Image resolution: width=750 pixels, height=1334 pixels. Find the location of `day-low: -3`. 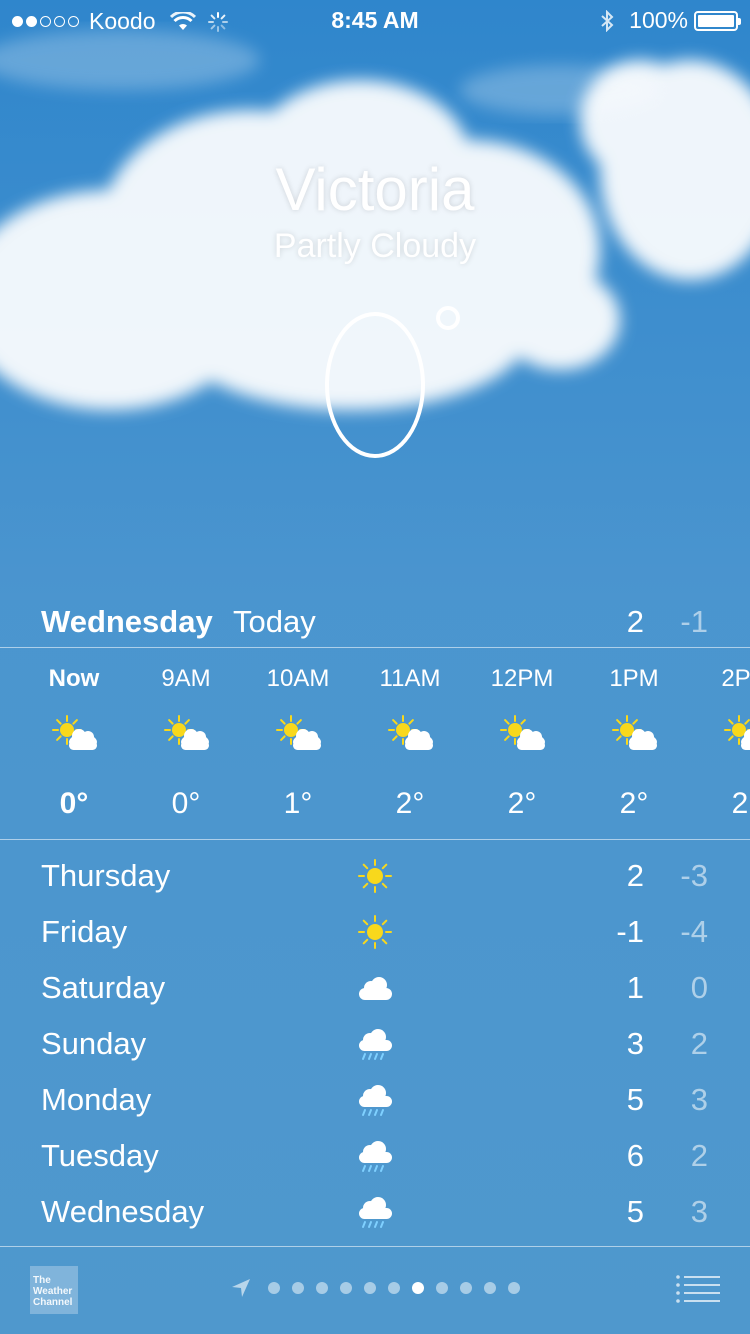

day-low: -3 is located at coordinates (694, 875).